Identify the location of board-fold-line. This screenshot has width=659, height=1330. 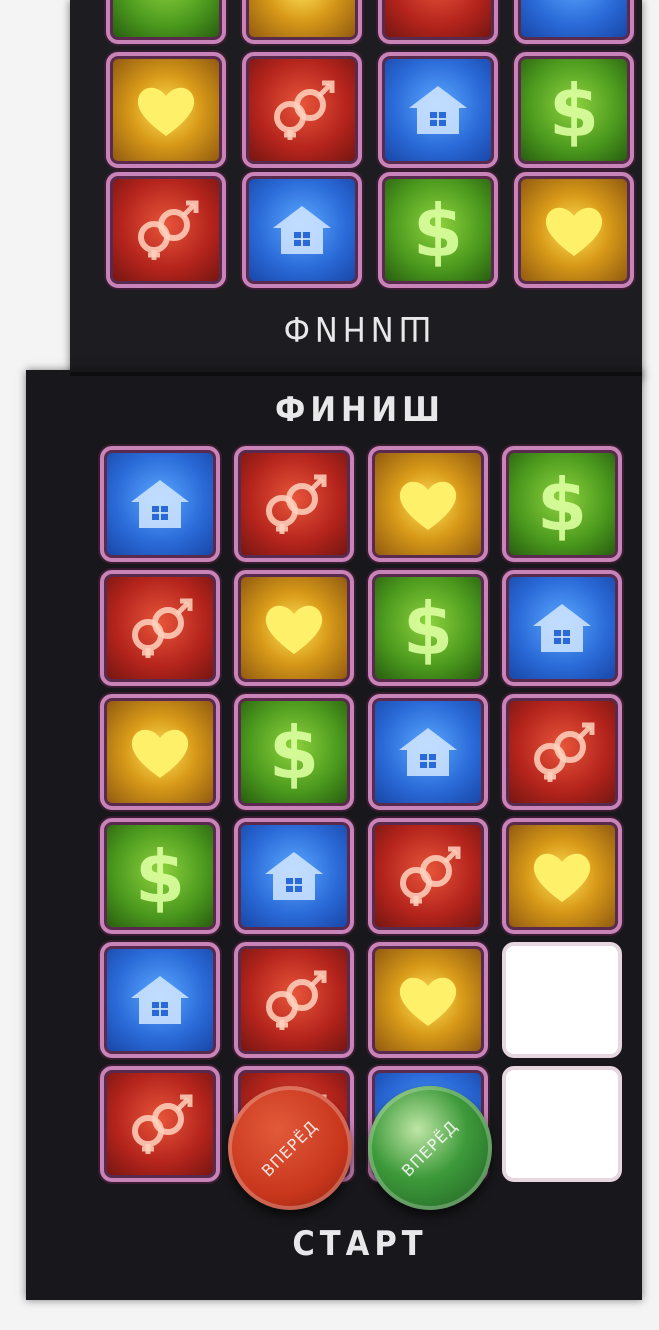
(356, 374).